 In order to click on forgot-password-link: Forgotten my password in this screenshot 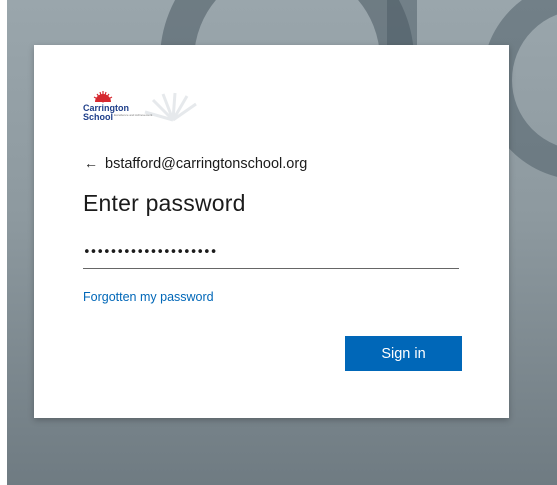, I will do `click(148, 297)`.